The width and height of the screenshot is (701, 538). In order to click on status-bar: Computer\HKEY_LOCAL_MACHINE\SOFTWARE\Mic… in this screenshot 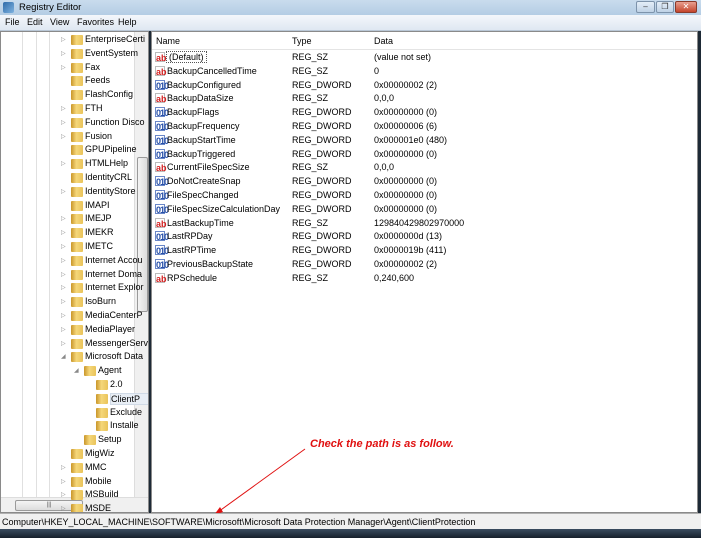, I will do `click(350, 521)`.